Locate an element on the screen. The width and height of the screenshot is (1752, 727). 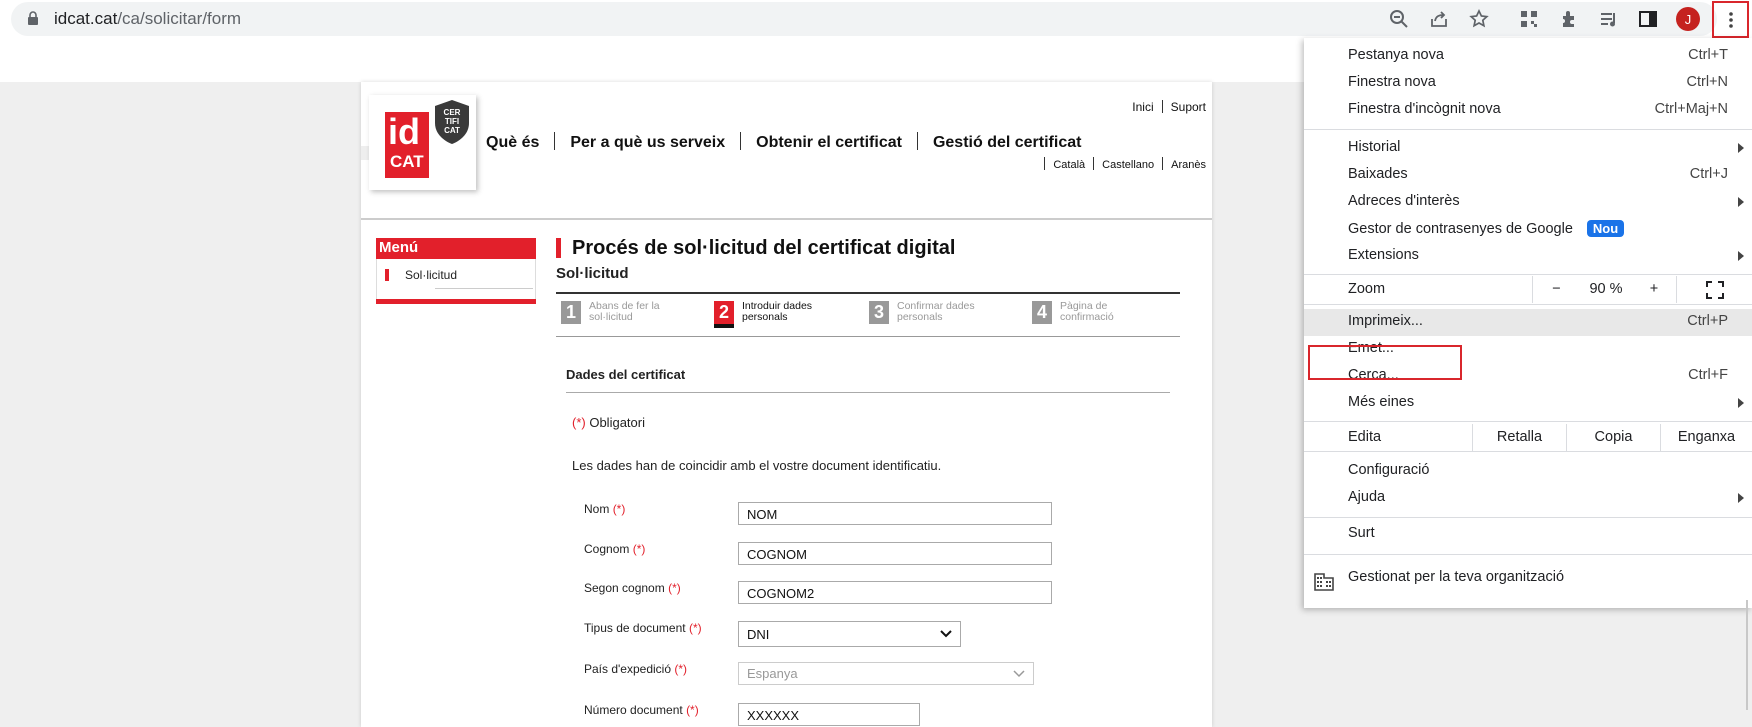
menu-extensions: Extensions is located at coordinates (1528, 256).